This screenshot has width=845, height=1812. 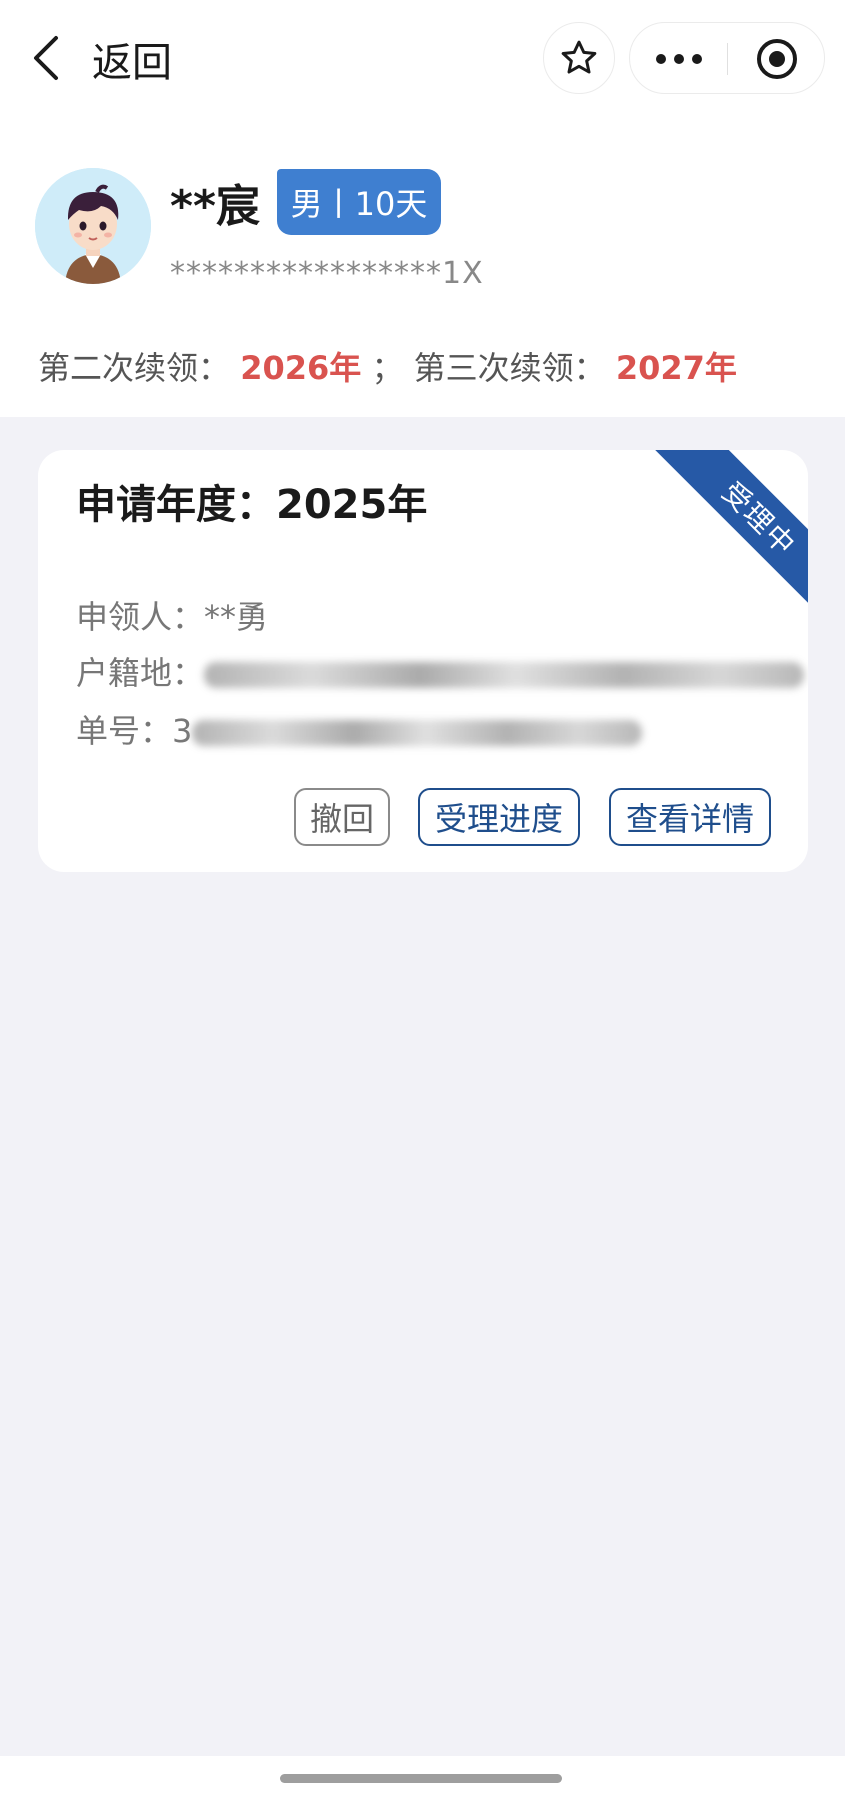 I want to click on favorite-button, so click(x=579, y=58).